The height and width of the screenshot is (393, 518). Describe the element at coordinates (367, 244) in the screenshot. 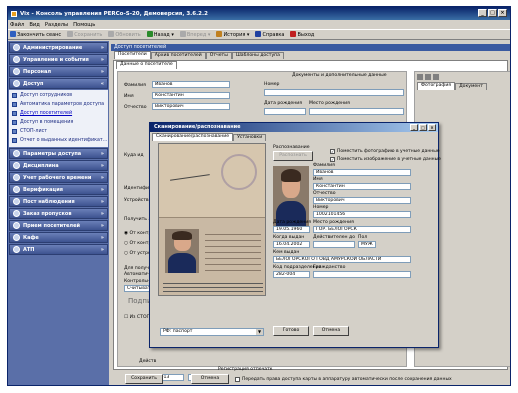

I see `sex-field: МУЖ` at that location.